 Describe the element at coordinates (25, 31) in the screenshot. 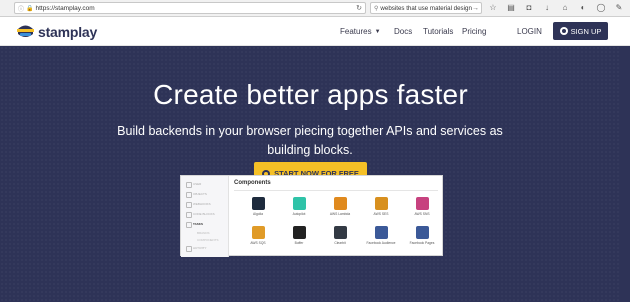

I see `stamplay-logo-icon` at that location.